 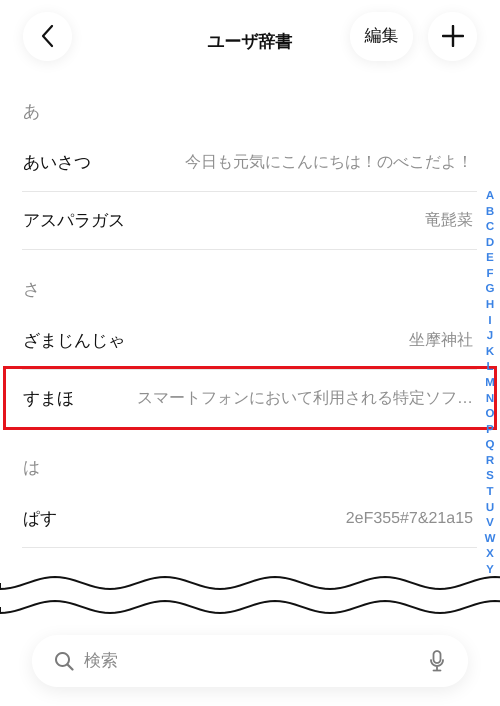 What do you see at coordinates (240, 220) in the screenshot?
I see `list-item: アスパラガス 竜髭菜` at bounding box center [240, 220].